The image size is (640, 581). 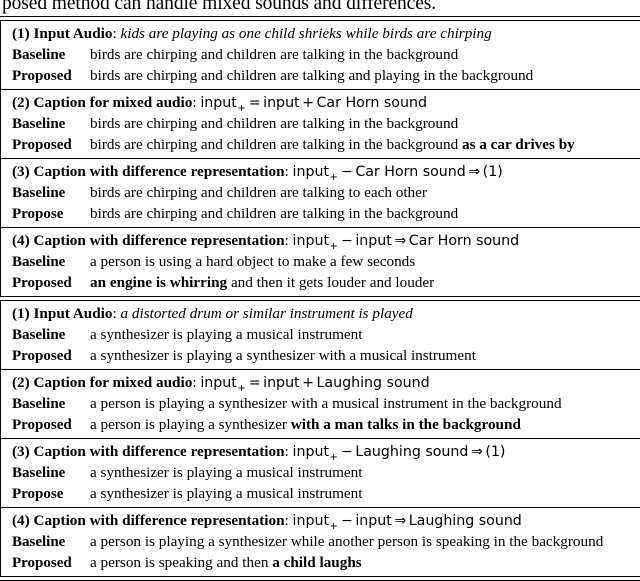 I want to click on math-expression: input+ = input + Car Horn sound, so click(x=313, y=104).